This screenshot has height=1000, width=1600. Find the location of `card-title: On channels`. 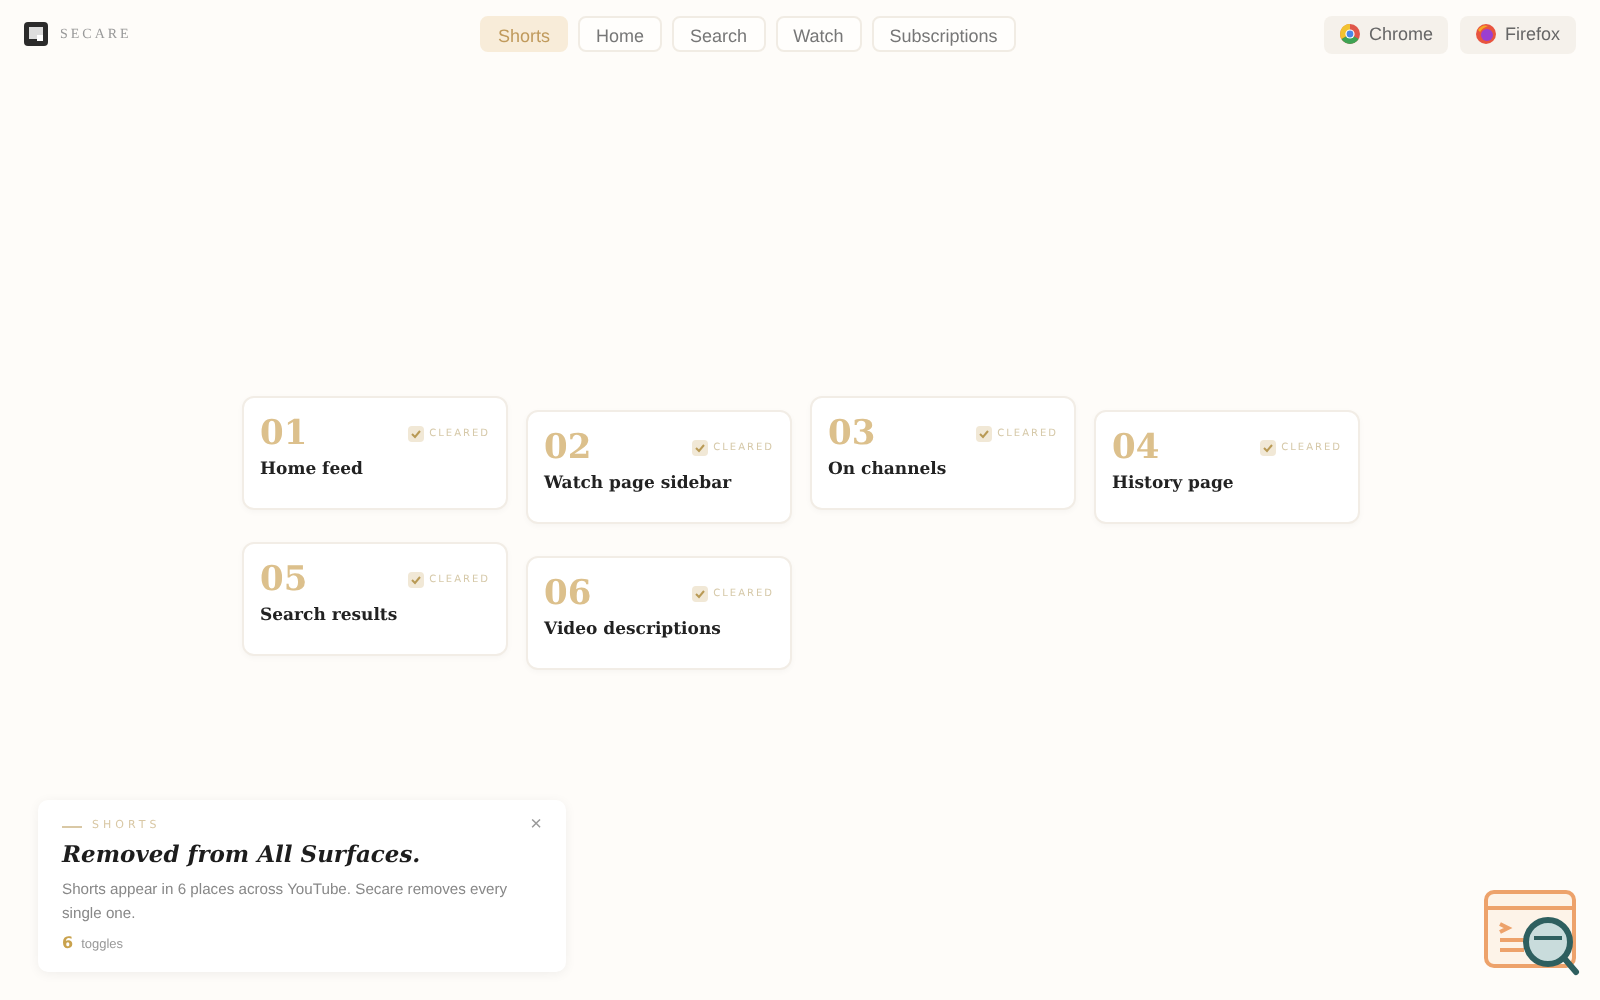

card-title: On channels is located at coordinates (888, 470).